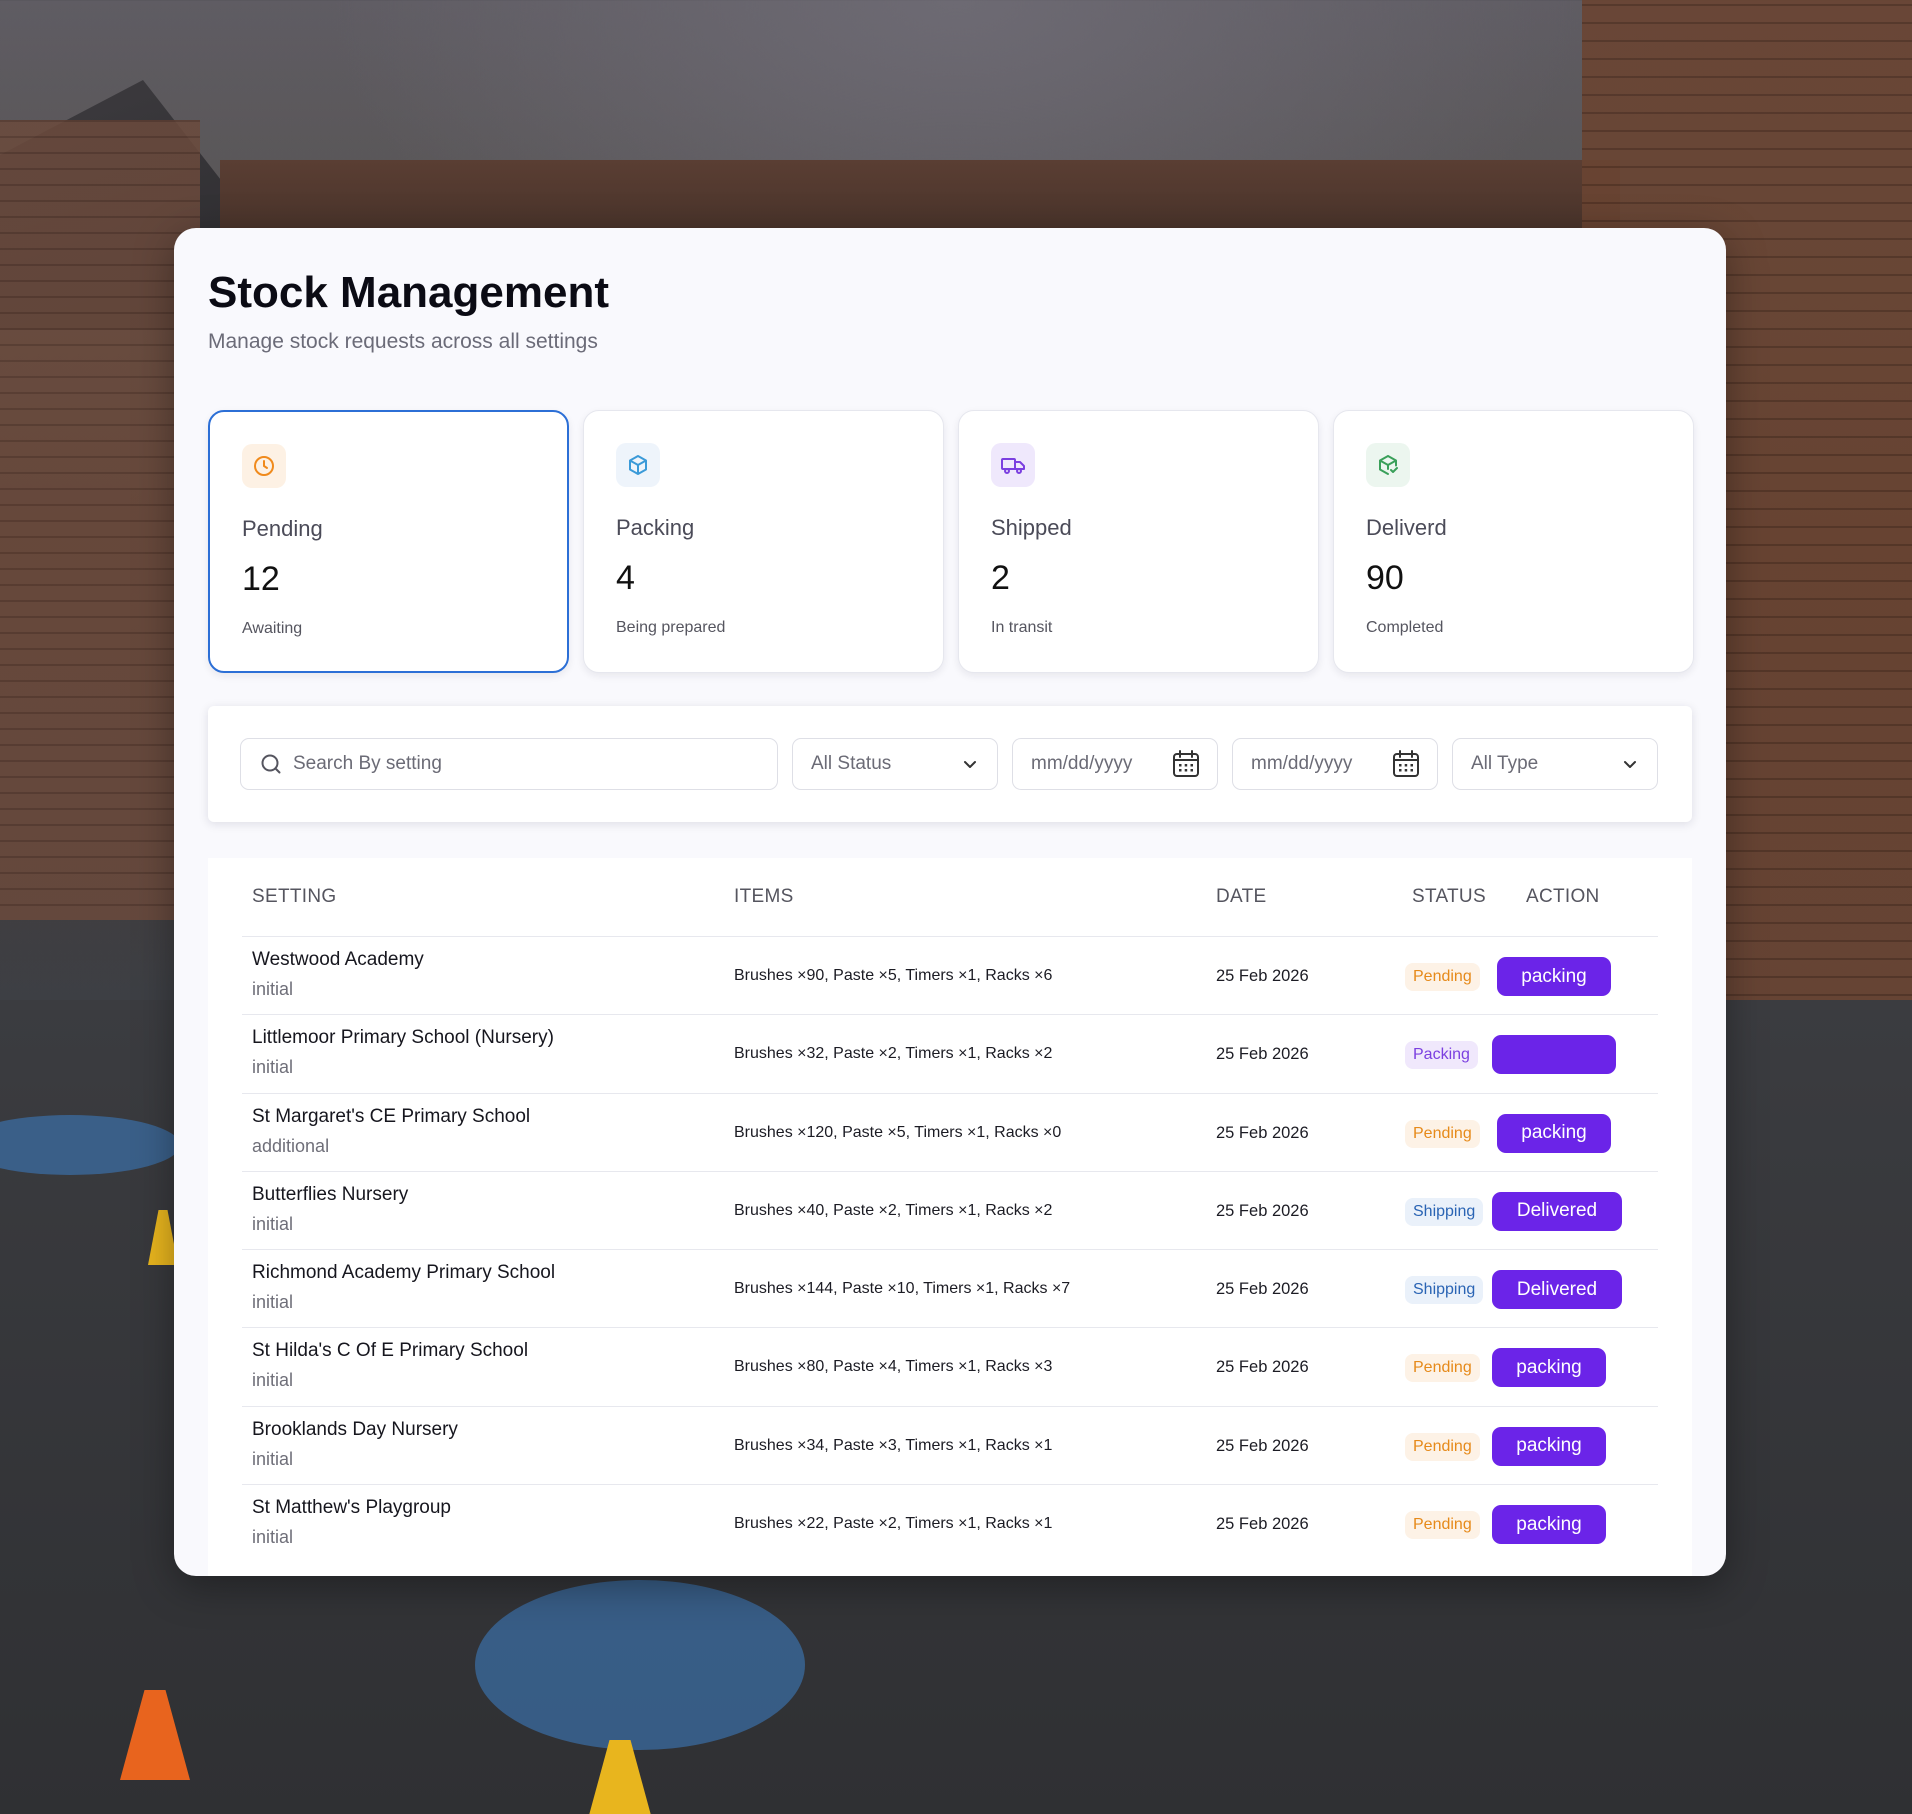 The height and width of the screenshot is (1814, 1912). Describe the element at coordinates (764, 897) in the screenshot. I see `column-header-items: ITEMS` at that location.